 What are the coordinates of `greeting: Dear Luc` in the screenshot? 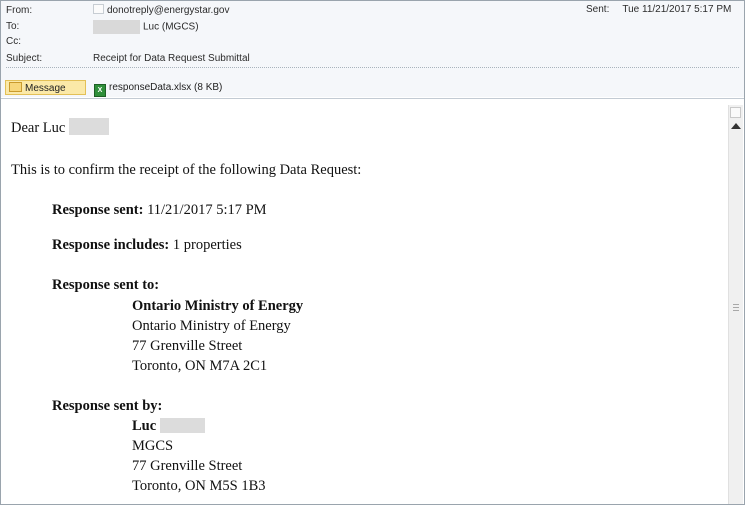 It's located at (60, 127).